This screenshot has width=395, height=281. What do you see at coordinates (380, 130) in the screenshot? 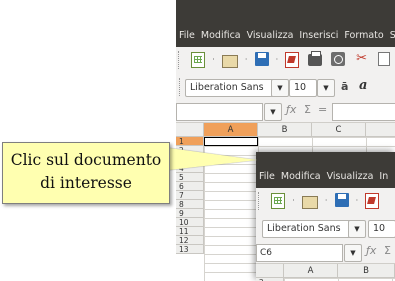
I see `column-header-d` at bounding box center [380, 130].